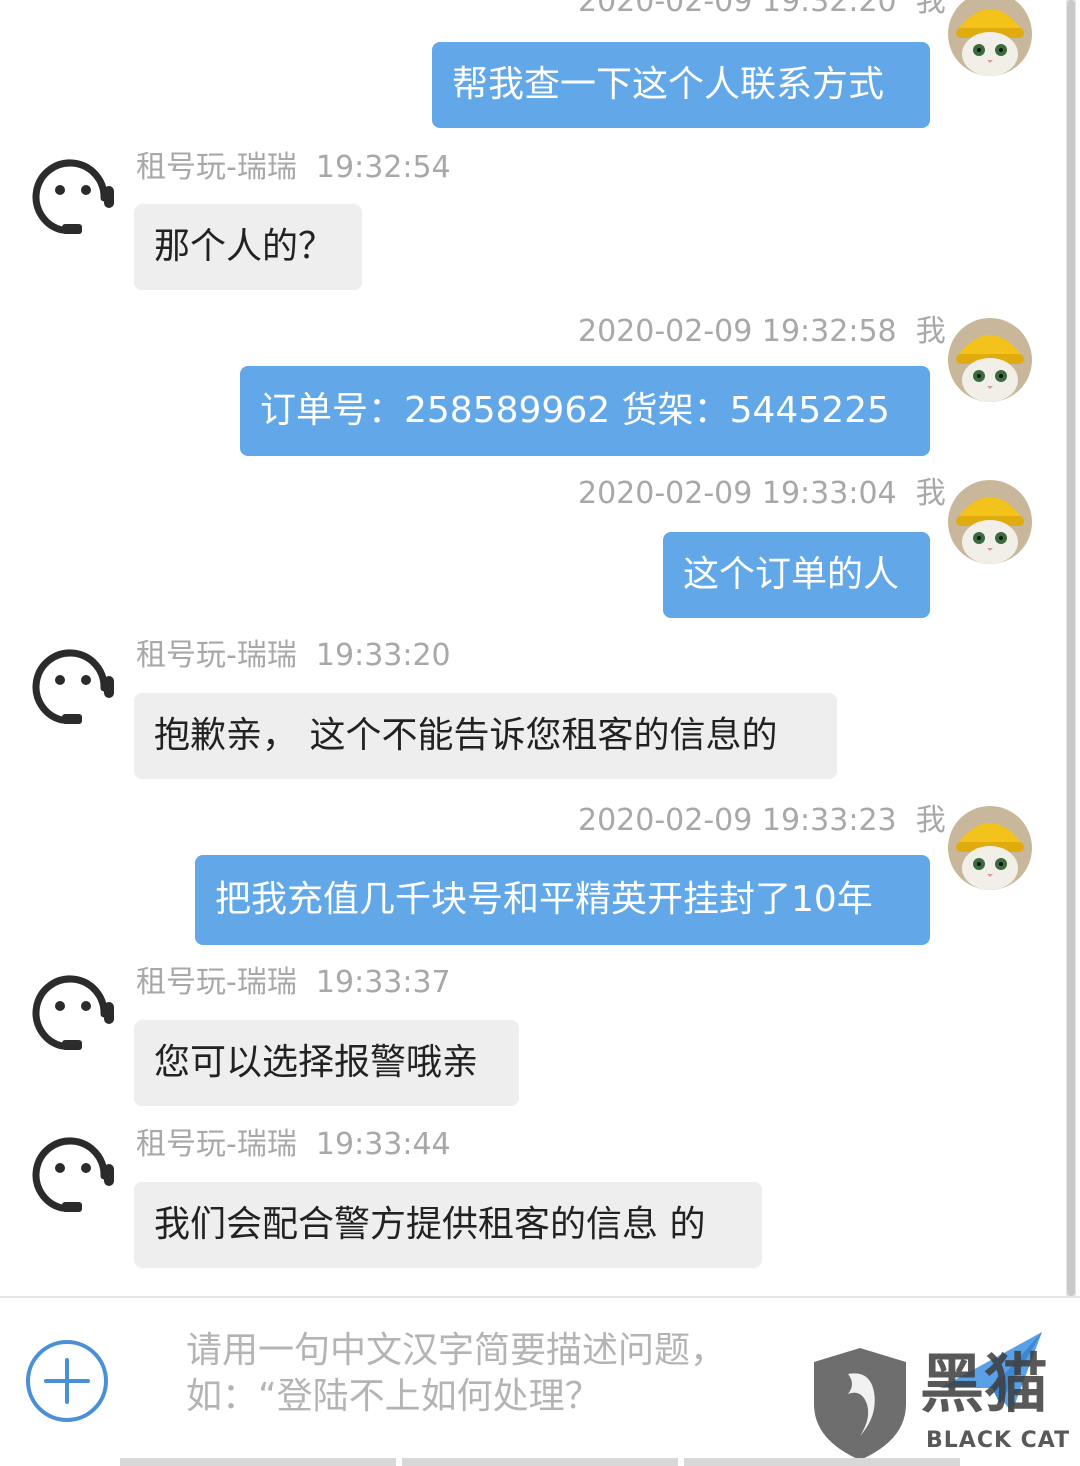 This screenshot has height=1466, width=1080. I want to click on incoming-message-bubble: 抱歉亲， 这个不能告诉您租客的信息的, so click(485, 736).